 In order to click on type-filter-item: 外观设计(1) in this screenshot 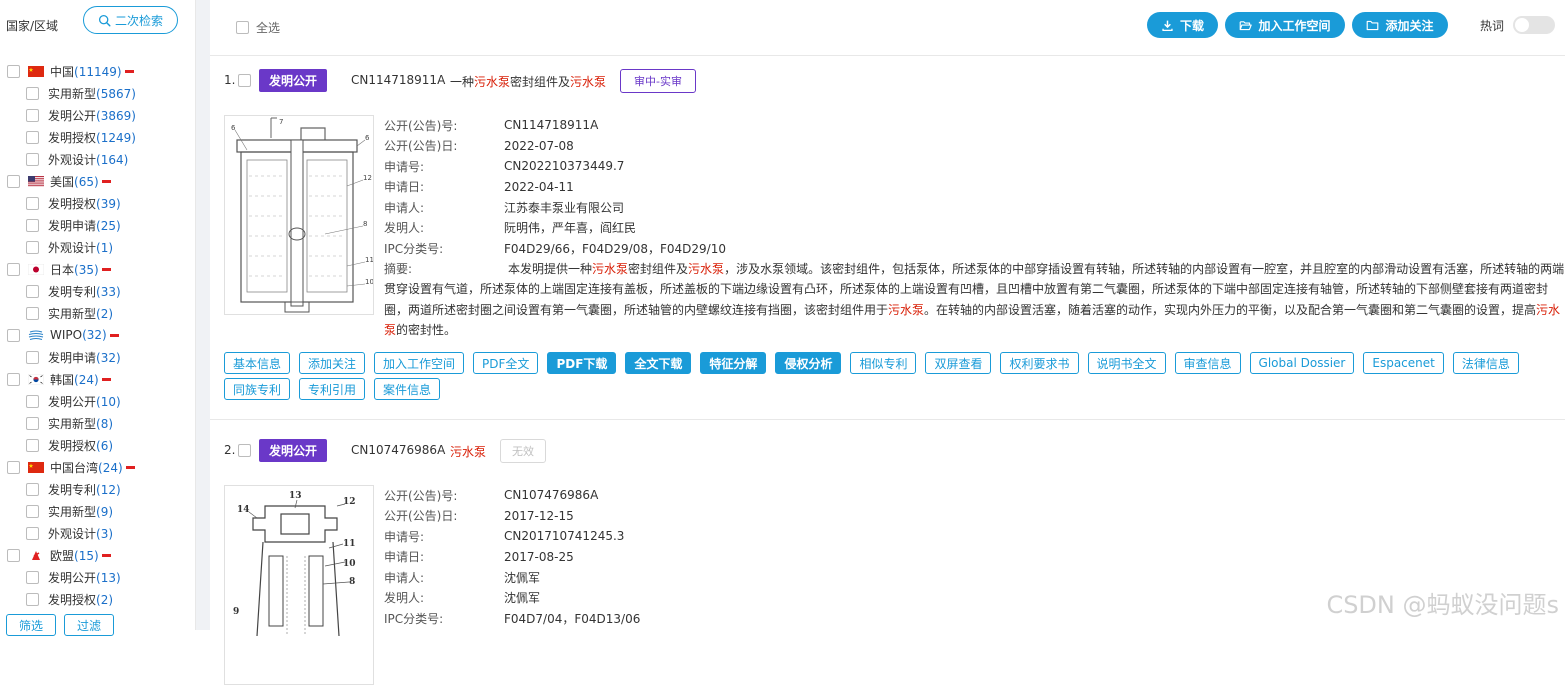, I will do `click(98, 247)`.